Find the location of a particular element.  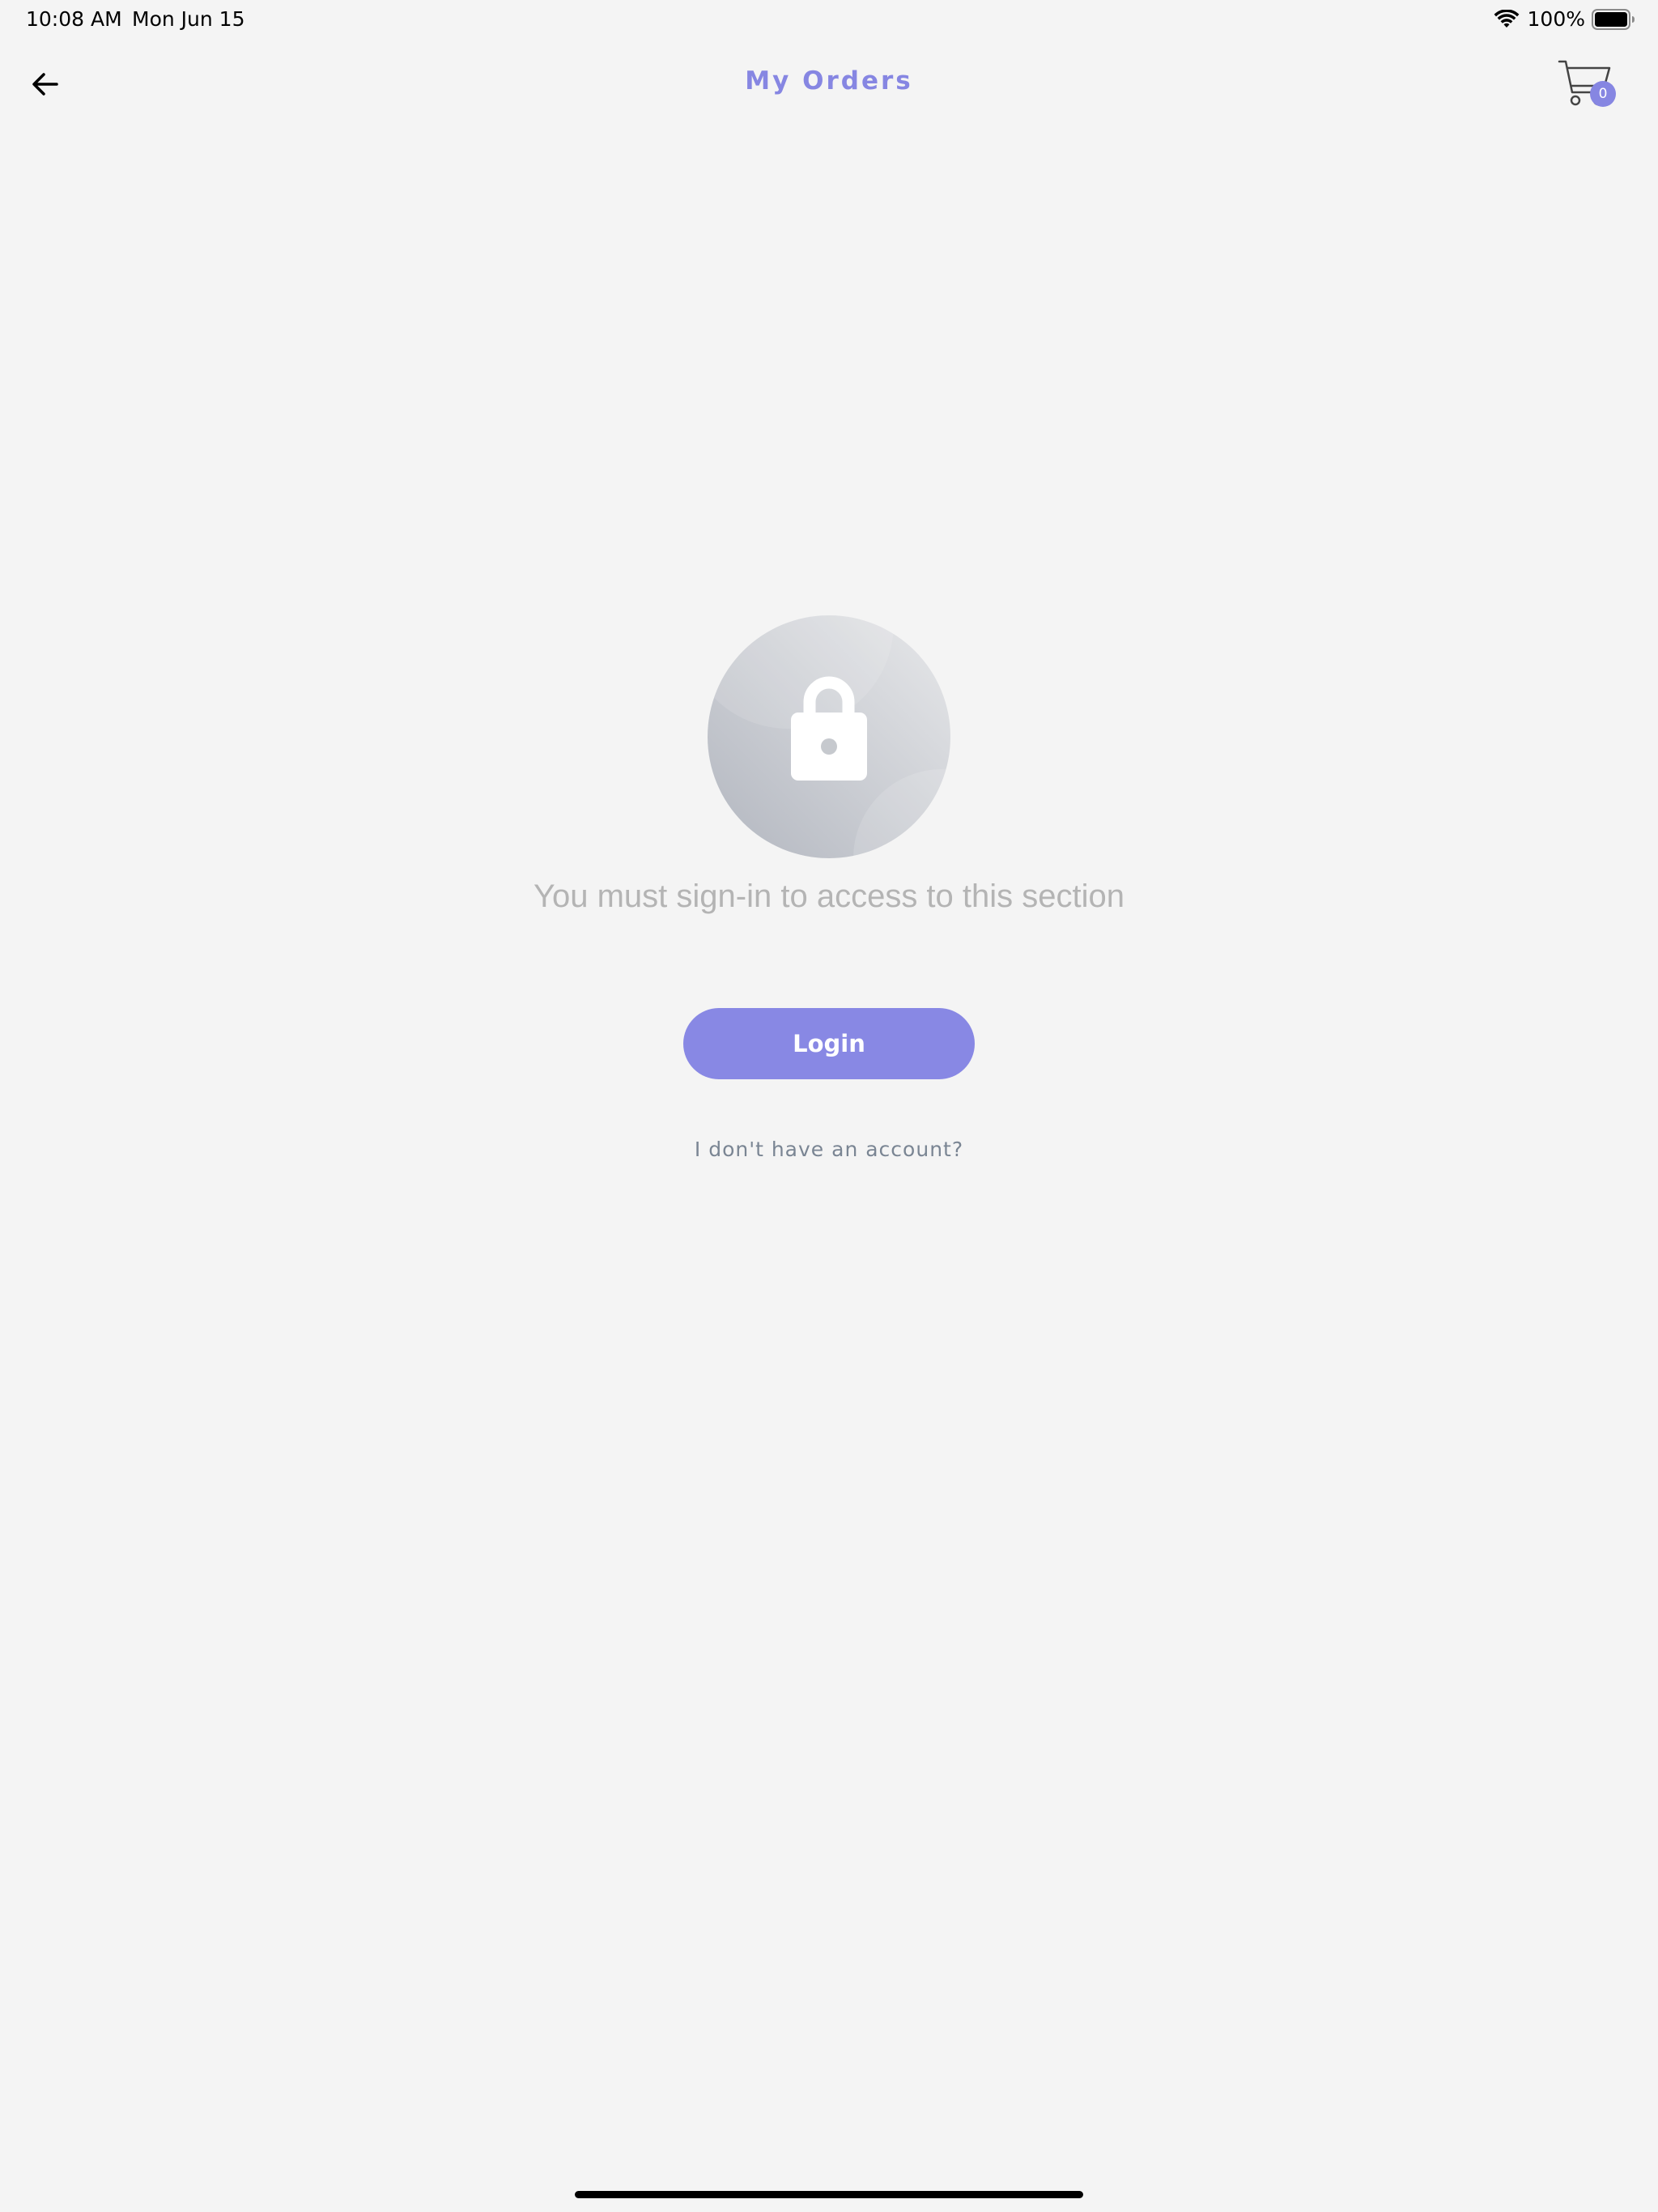

battery-percent: 100% is located at coordinates (1556, 19).